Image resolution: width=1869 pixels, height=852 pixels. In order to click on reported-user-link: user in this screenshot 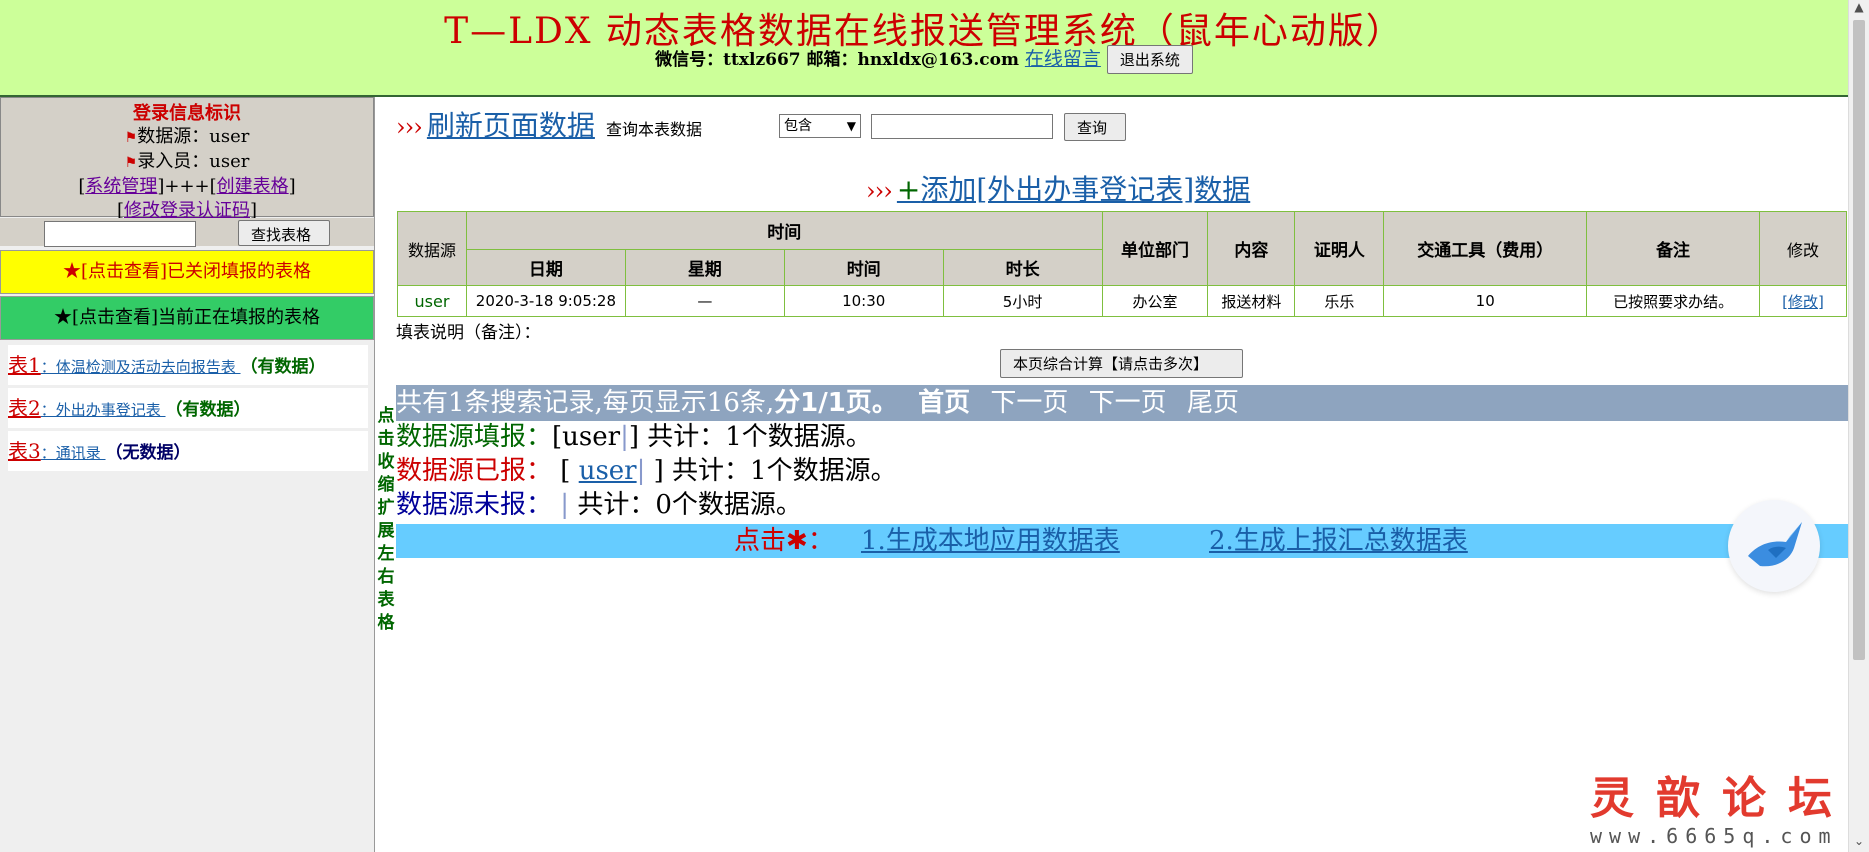, I will do `click(608, 471)`.